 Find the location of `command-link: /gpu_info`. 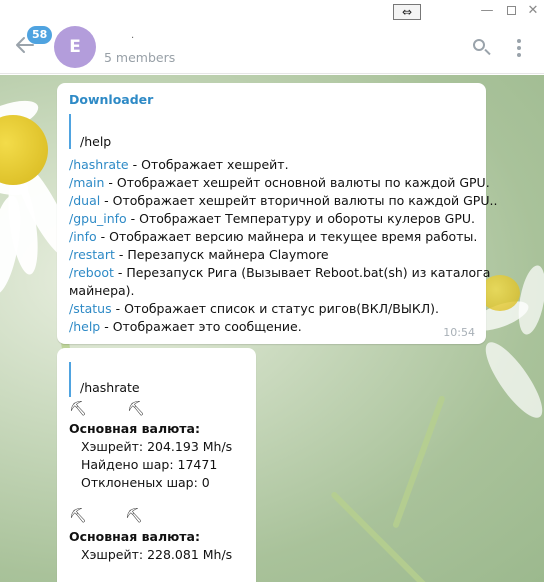

command-link: /gpu_info is located at coordinates (98, 218).